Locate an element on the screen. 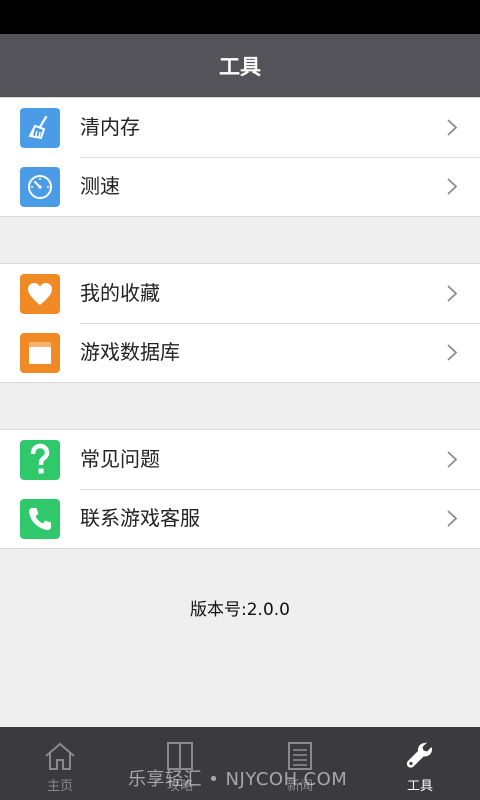  menu-item-game-database: 游戏数据库 is located at coordinates (240, 352).